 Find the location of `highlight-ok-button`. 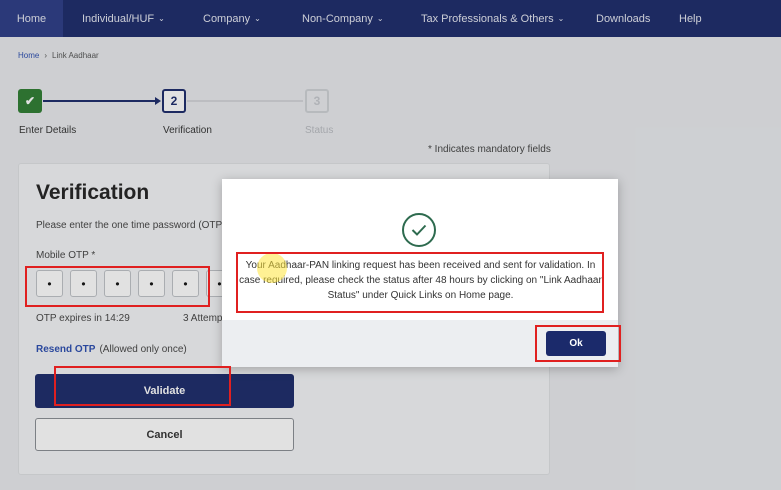

highlight-ok-button is located at coordinates (578, 343).